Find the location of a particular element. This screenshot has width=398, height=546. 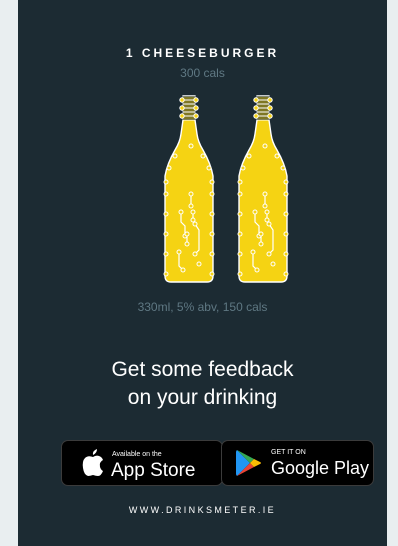

app-store-small-text: Available on the is located at coordinates (137, 454).